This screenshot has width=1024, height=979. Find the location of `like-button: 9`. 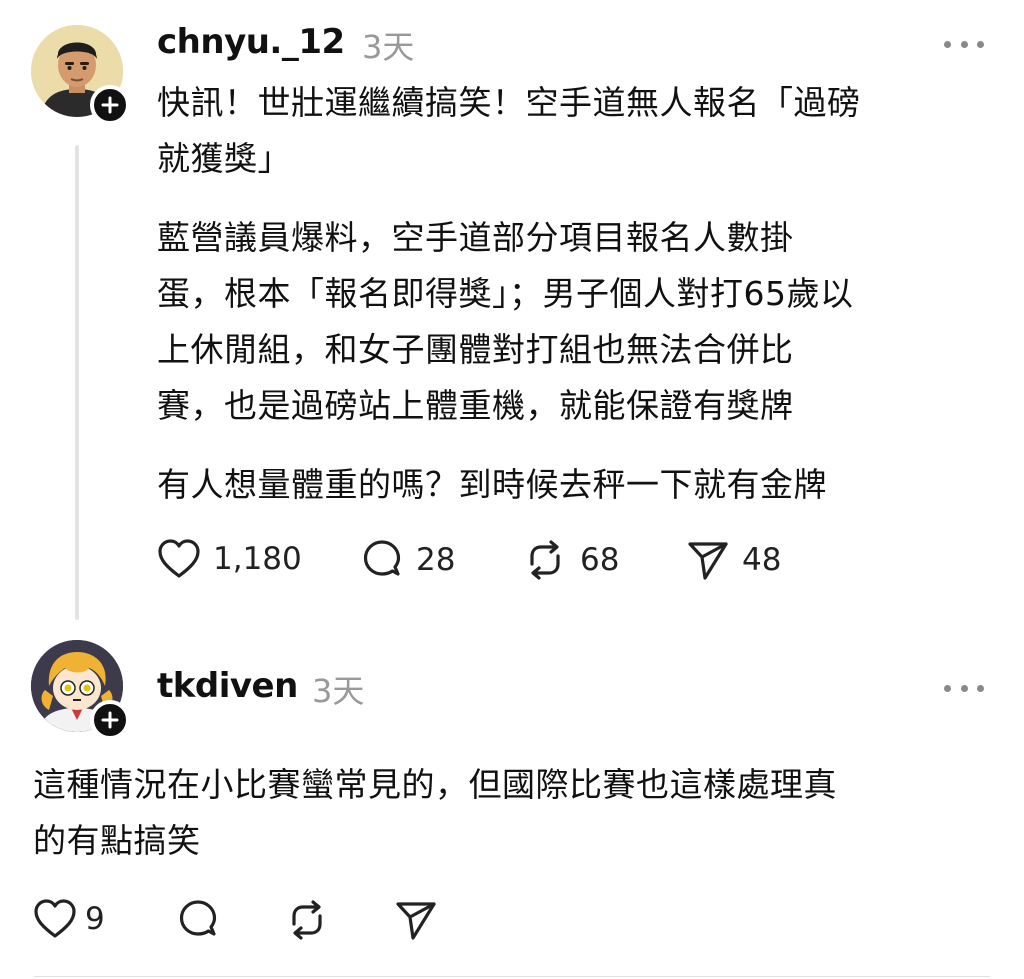

like-button: 9 is located at coordinates (69, 919).